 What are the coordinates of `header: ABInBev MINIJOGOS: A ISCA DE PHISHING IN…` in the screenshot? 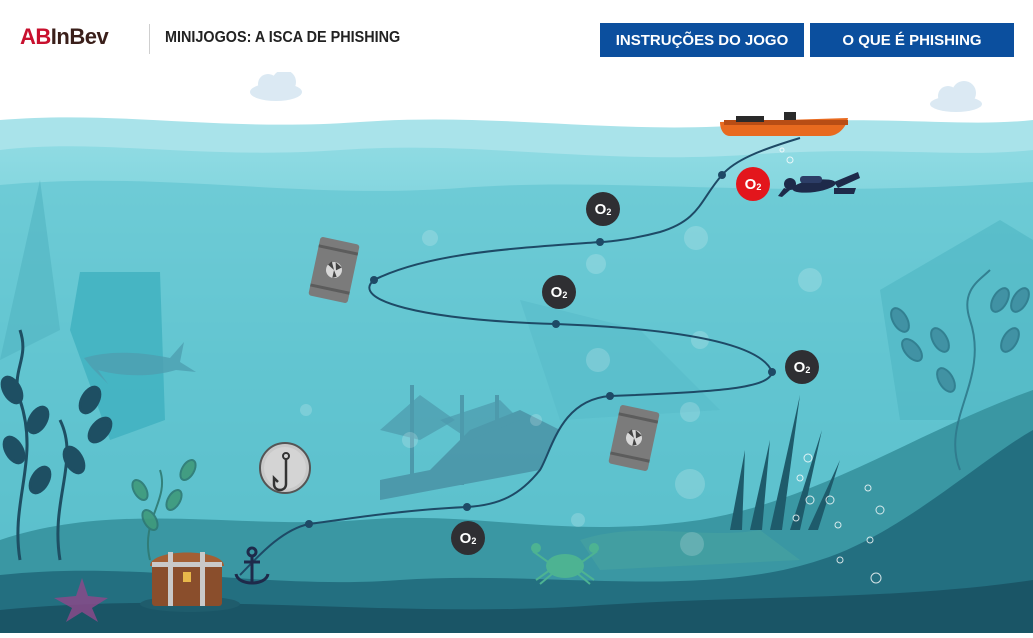 It's located at (516, 36).